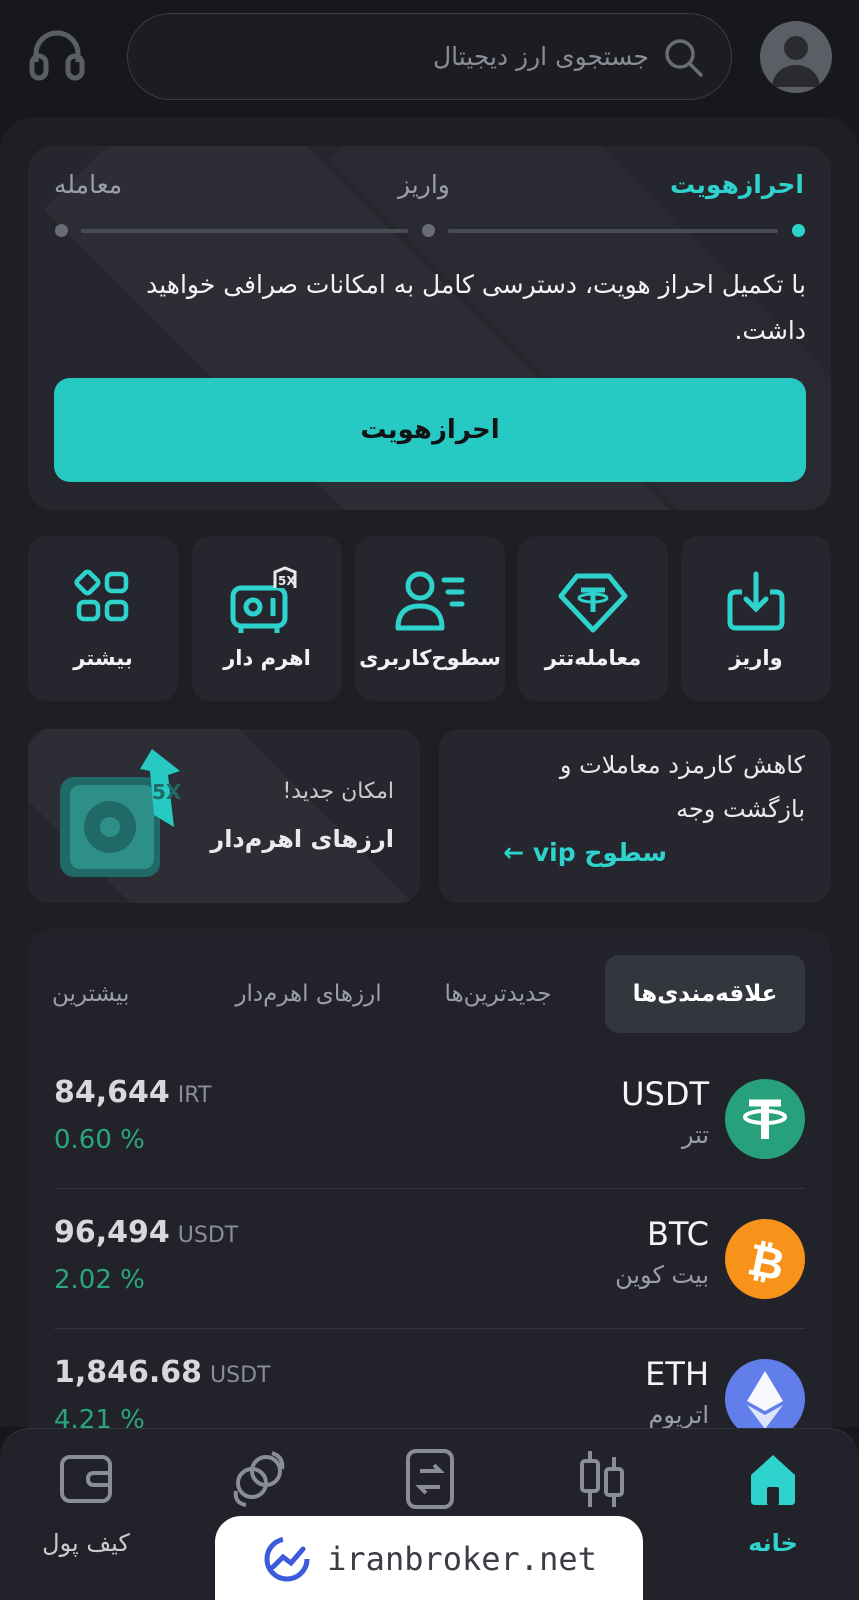 This screenshot has height=1600, width=859. Describe the element at coordinates (133, 1092) in the screenshot. I see `coin-price: 84,644 IRT` at that location.